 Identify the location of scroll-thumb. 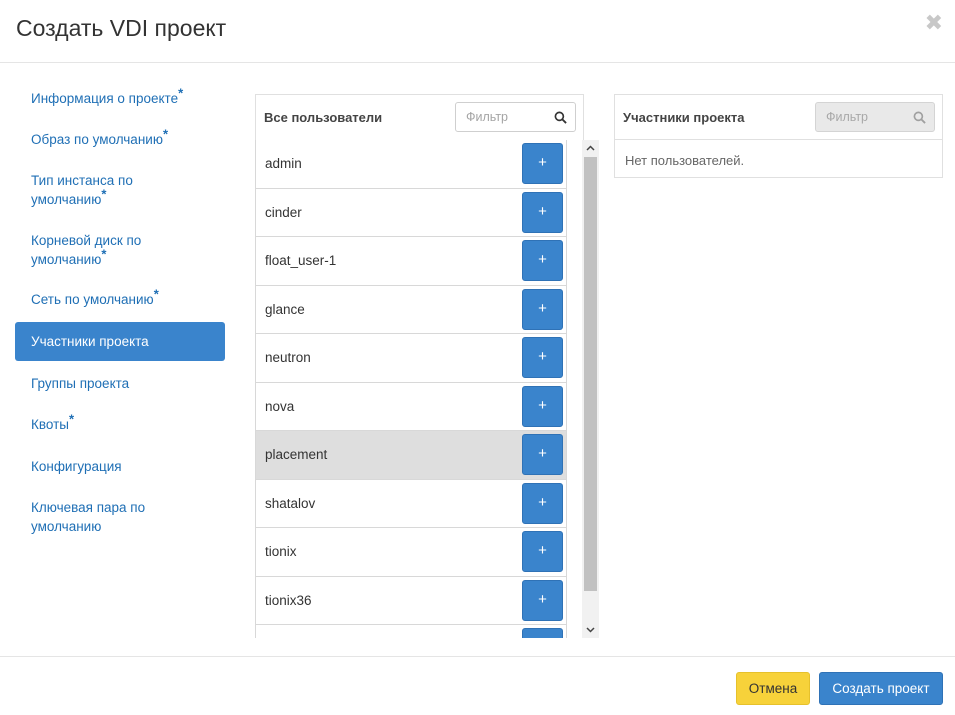
(590, 374).